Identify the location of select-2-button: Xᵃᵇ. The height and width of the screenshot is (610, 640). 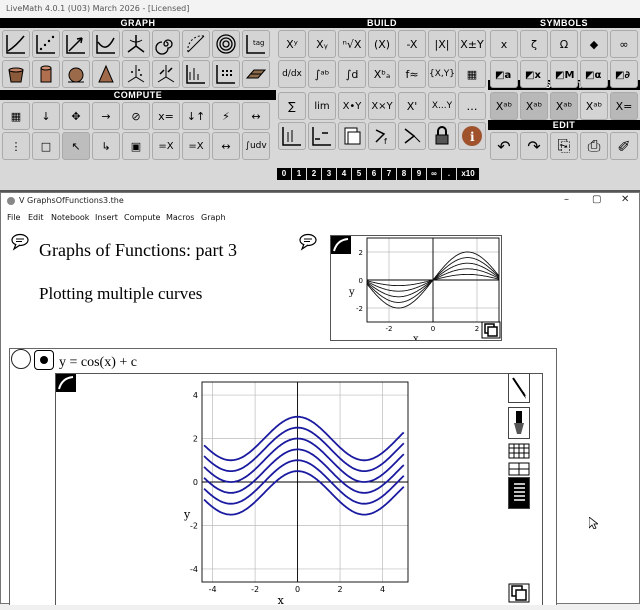
(534, 106).